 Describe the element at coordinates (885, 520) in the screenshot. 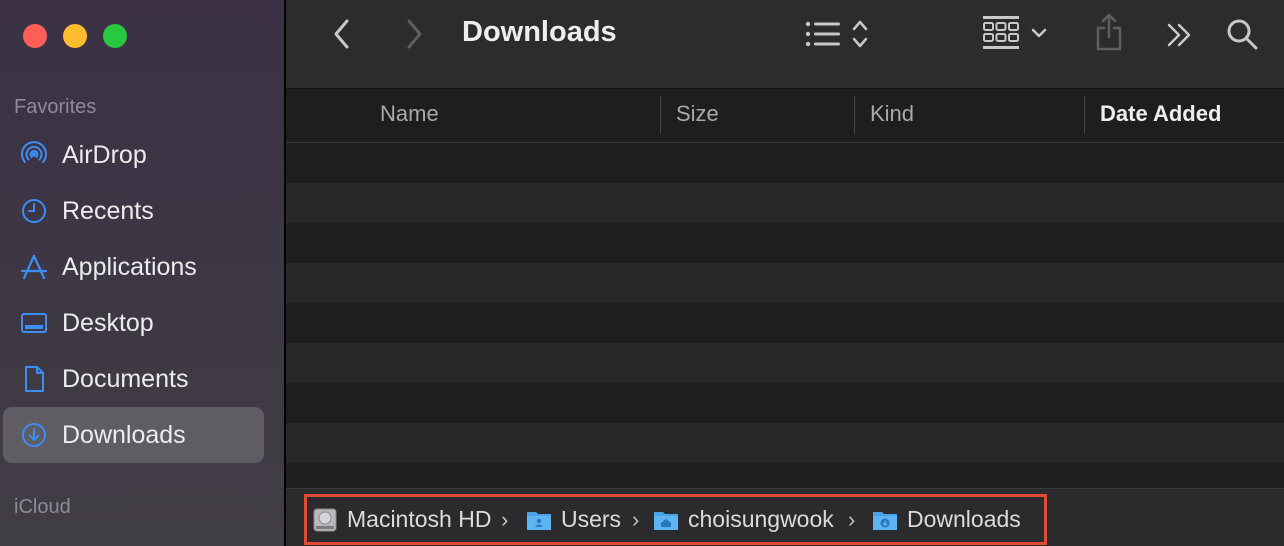

I see `downloads-folder-icon` at that location.